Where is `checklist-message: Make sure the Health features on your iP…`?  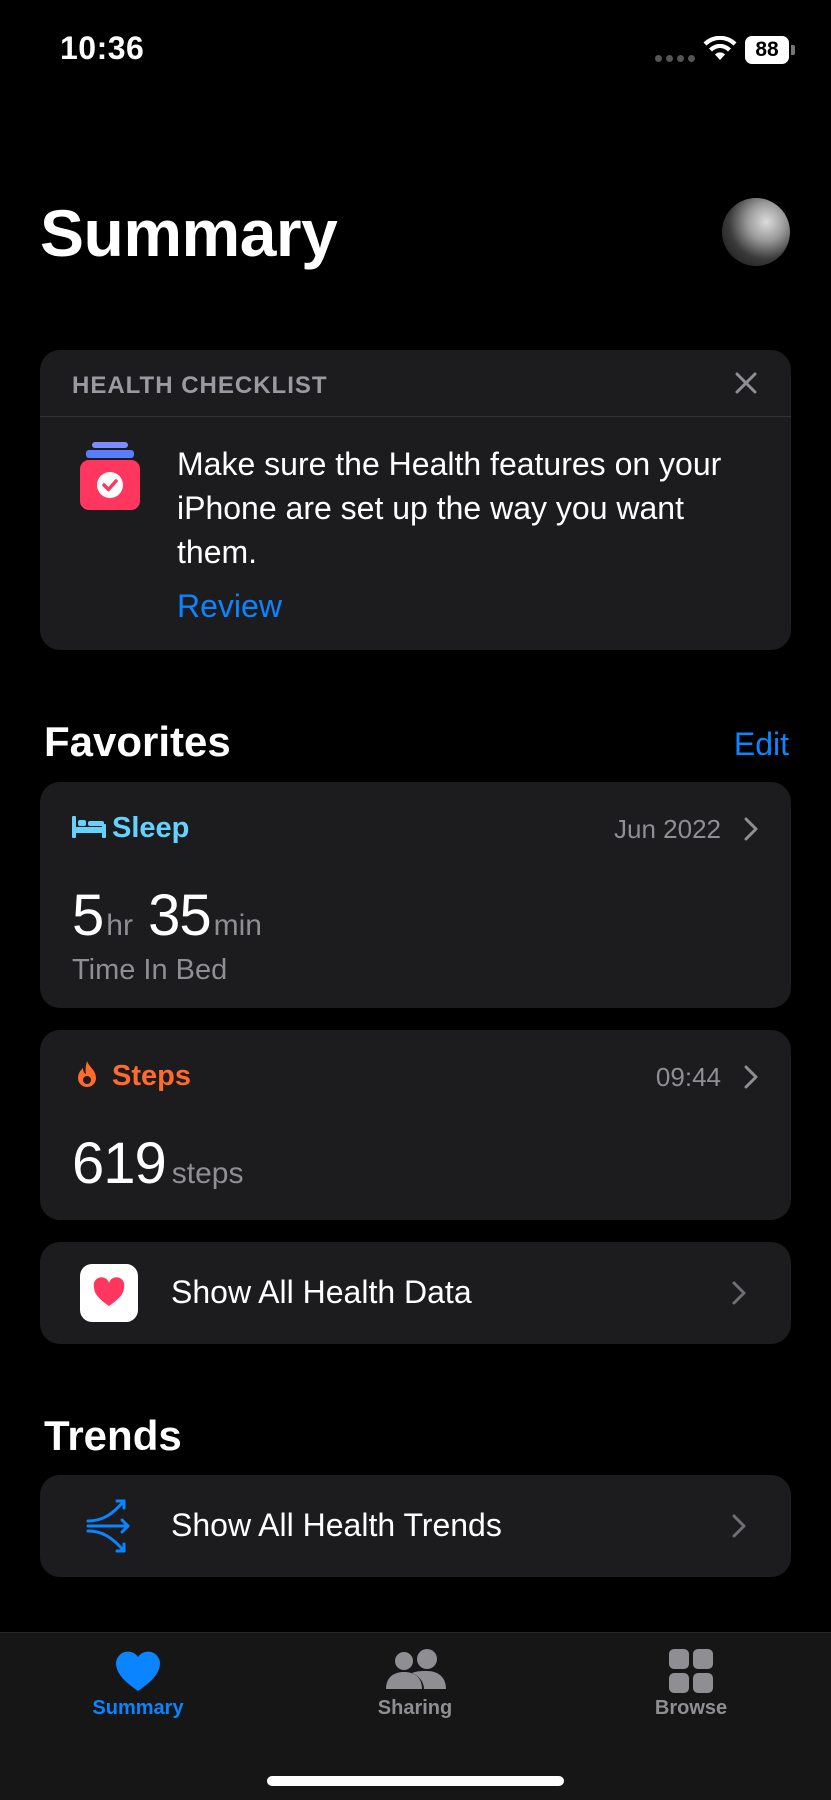 checklist-message: Make sure the Health features on your iP… is located at coordinates (449, 508).